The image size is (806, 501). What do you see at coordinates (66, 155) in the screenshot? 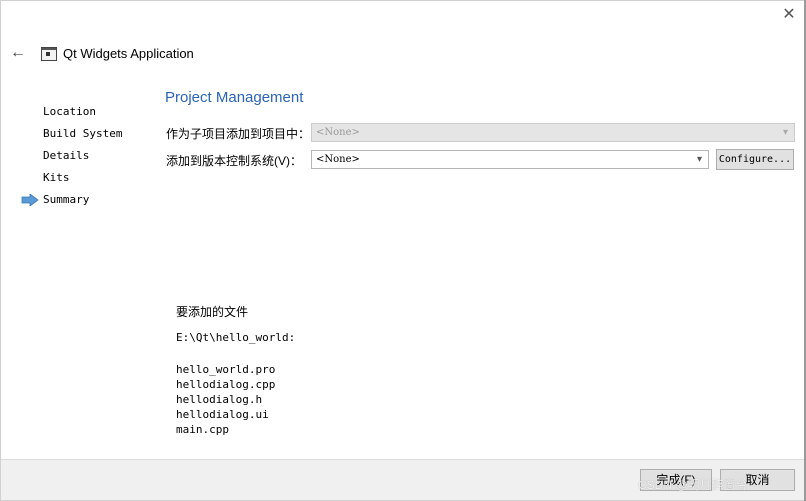
I see `step-details: Details` at bounding box center [66, 155].